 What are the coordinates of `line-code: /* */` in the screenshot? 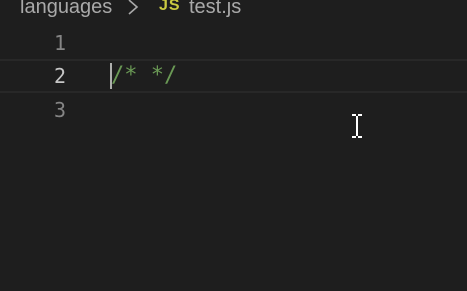 It's located at (144, 76).